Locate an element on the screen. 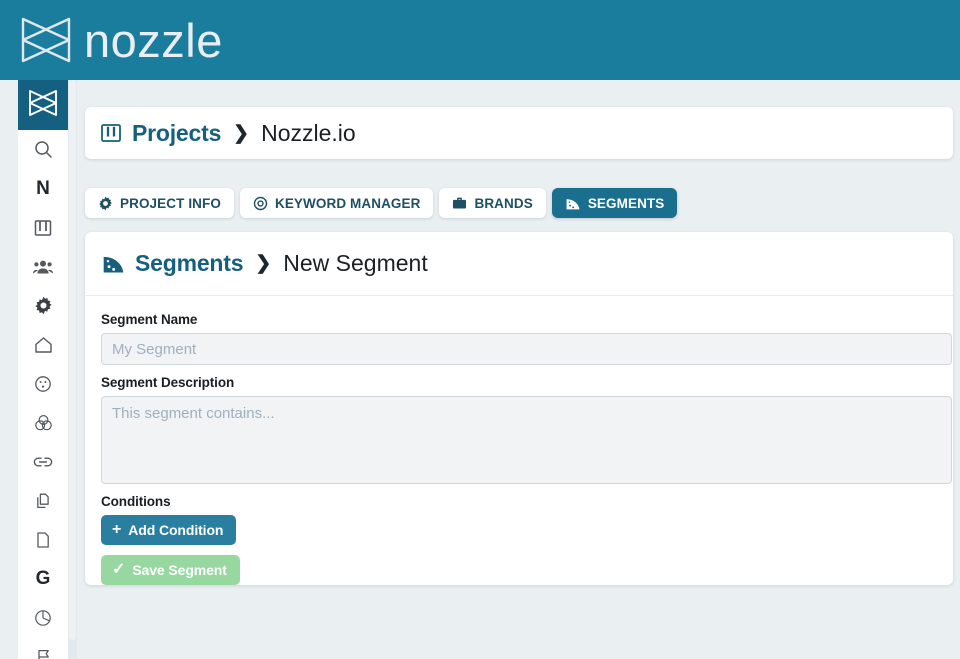 The image size is (960, 659). sidebar-item-links is located at coordinates (43, 461).